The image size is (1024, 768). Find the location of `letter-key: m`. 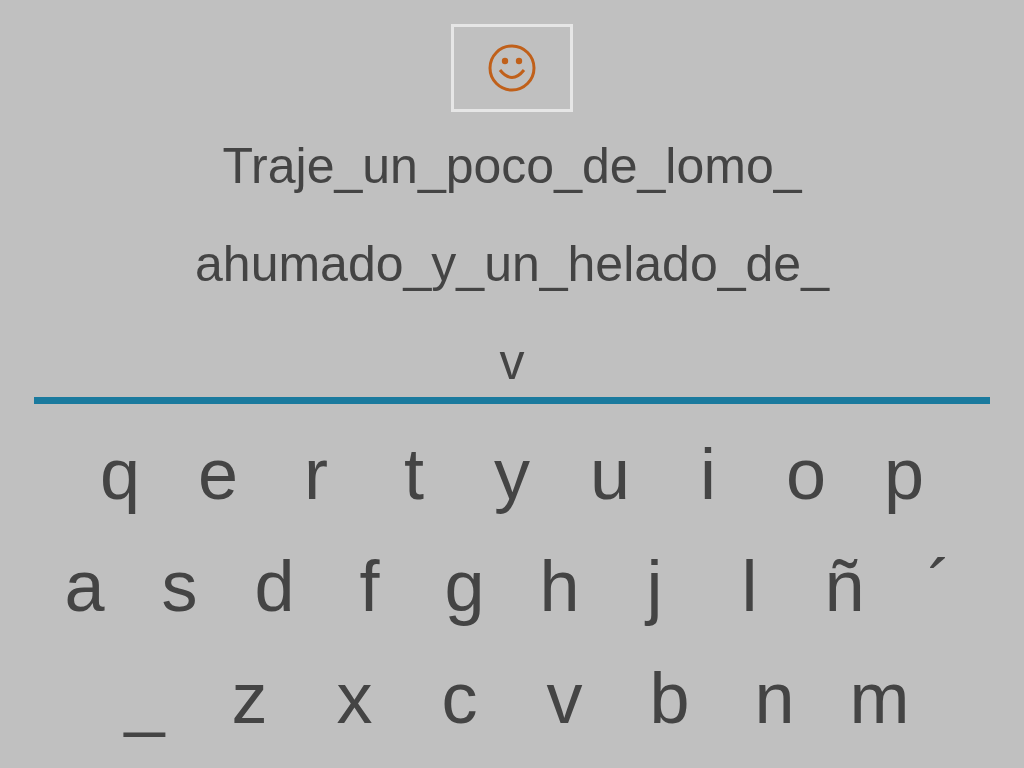

letter-key: m is located at coordinates (879, 698).